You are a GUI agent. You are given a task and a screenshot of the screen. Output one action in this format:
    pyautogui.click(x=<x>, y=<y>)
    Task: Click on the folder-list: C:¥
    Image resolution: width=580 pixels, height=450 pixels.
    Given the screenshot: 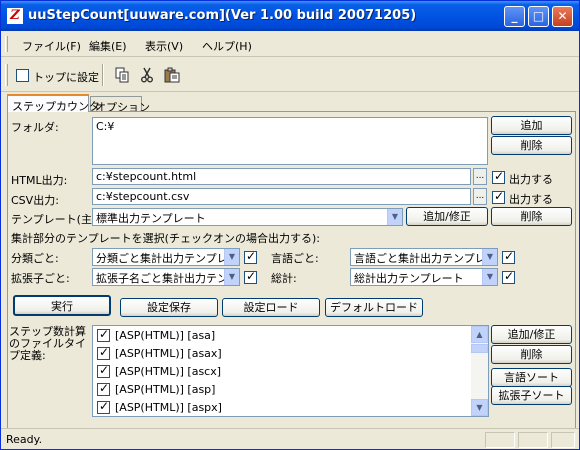 What is the action you would take?
    pyautogui.click(x=290, y=141)
    